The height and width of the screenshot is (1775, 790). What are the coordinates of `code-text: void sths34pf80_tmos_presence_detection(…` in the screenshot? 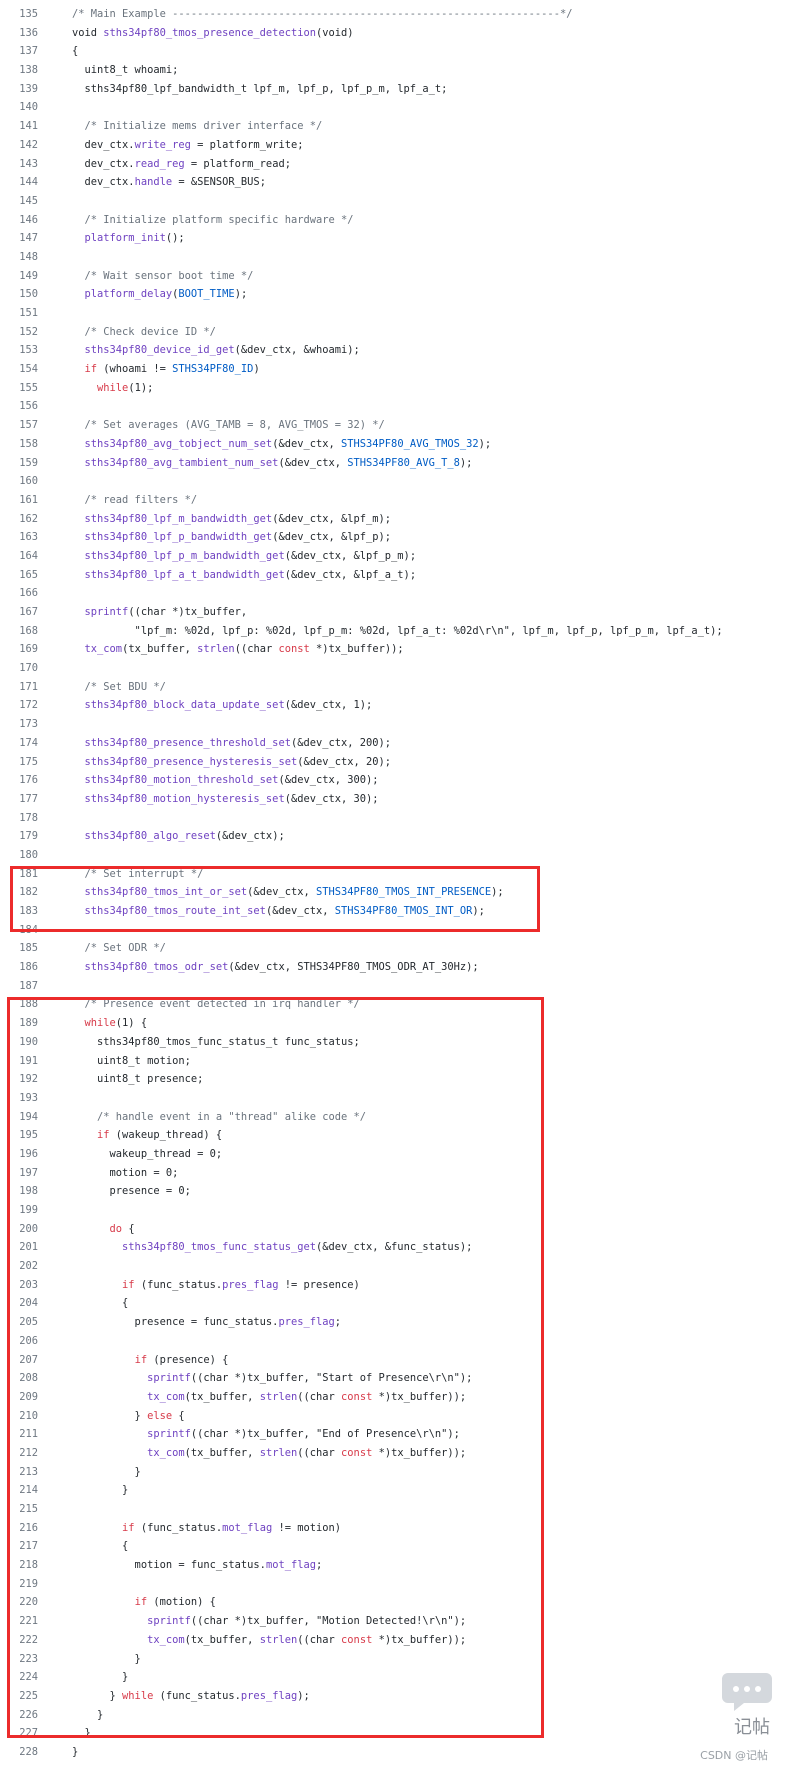 It's located at (213, 33).